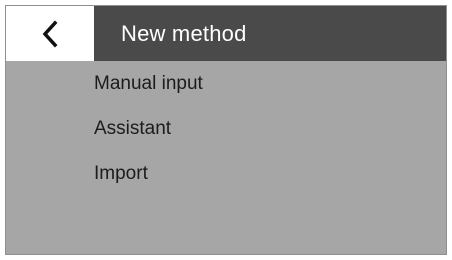  I want to click on chevron-left-icon, so click(50, 33).